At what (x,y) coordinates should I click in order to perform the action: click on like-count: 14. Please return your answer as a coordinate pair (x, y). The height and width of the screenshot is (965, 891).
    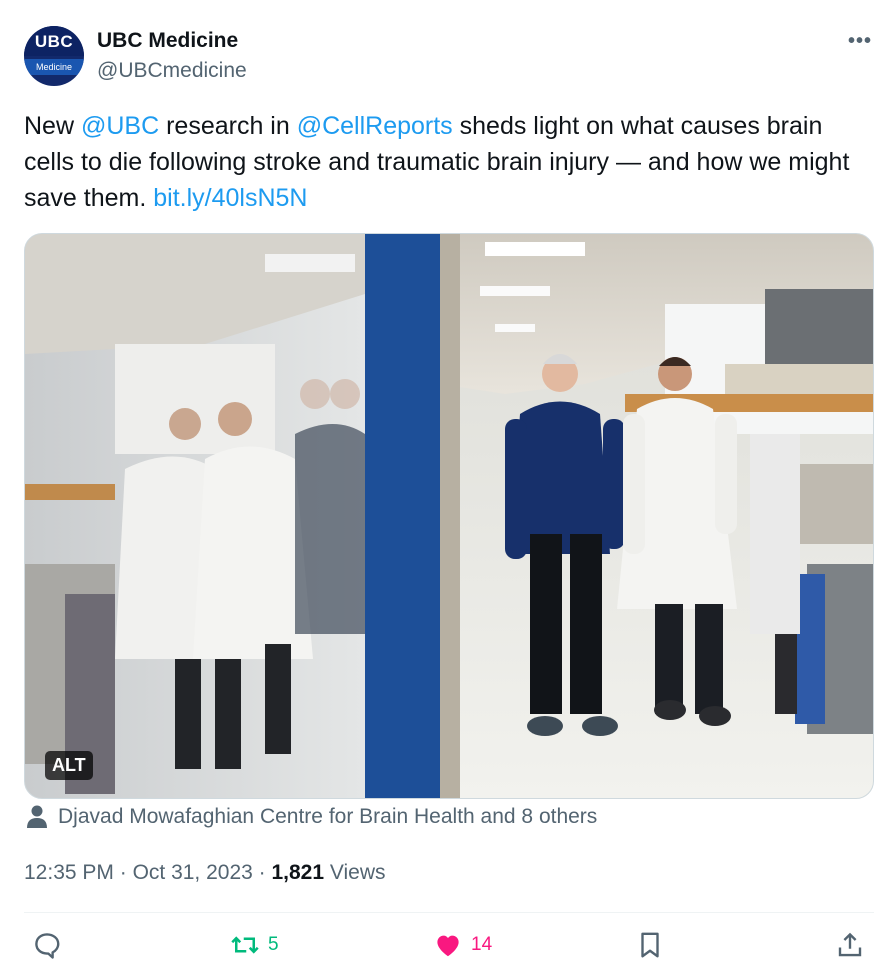
    Looking at the image, I should click on (482, 944).